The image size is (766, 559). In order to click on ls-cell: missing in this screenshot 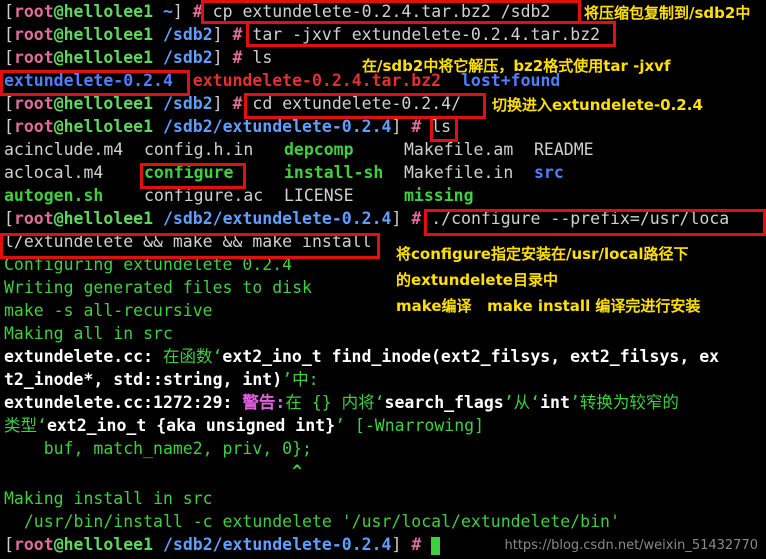, I will do `click(439, 195)`.